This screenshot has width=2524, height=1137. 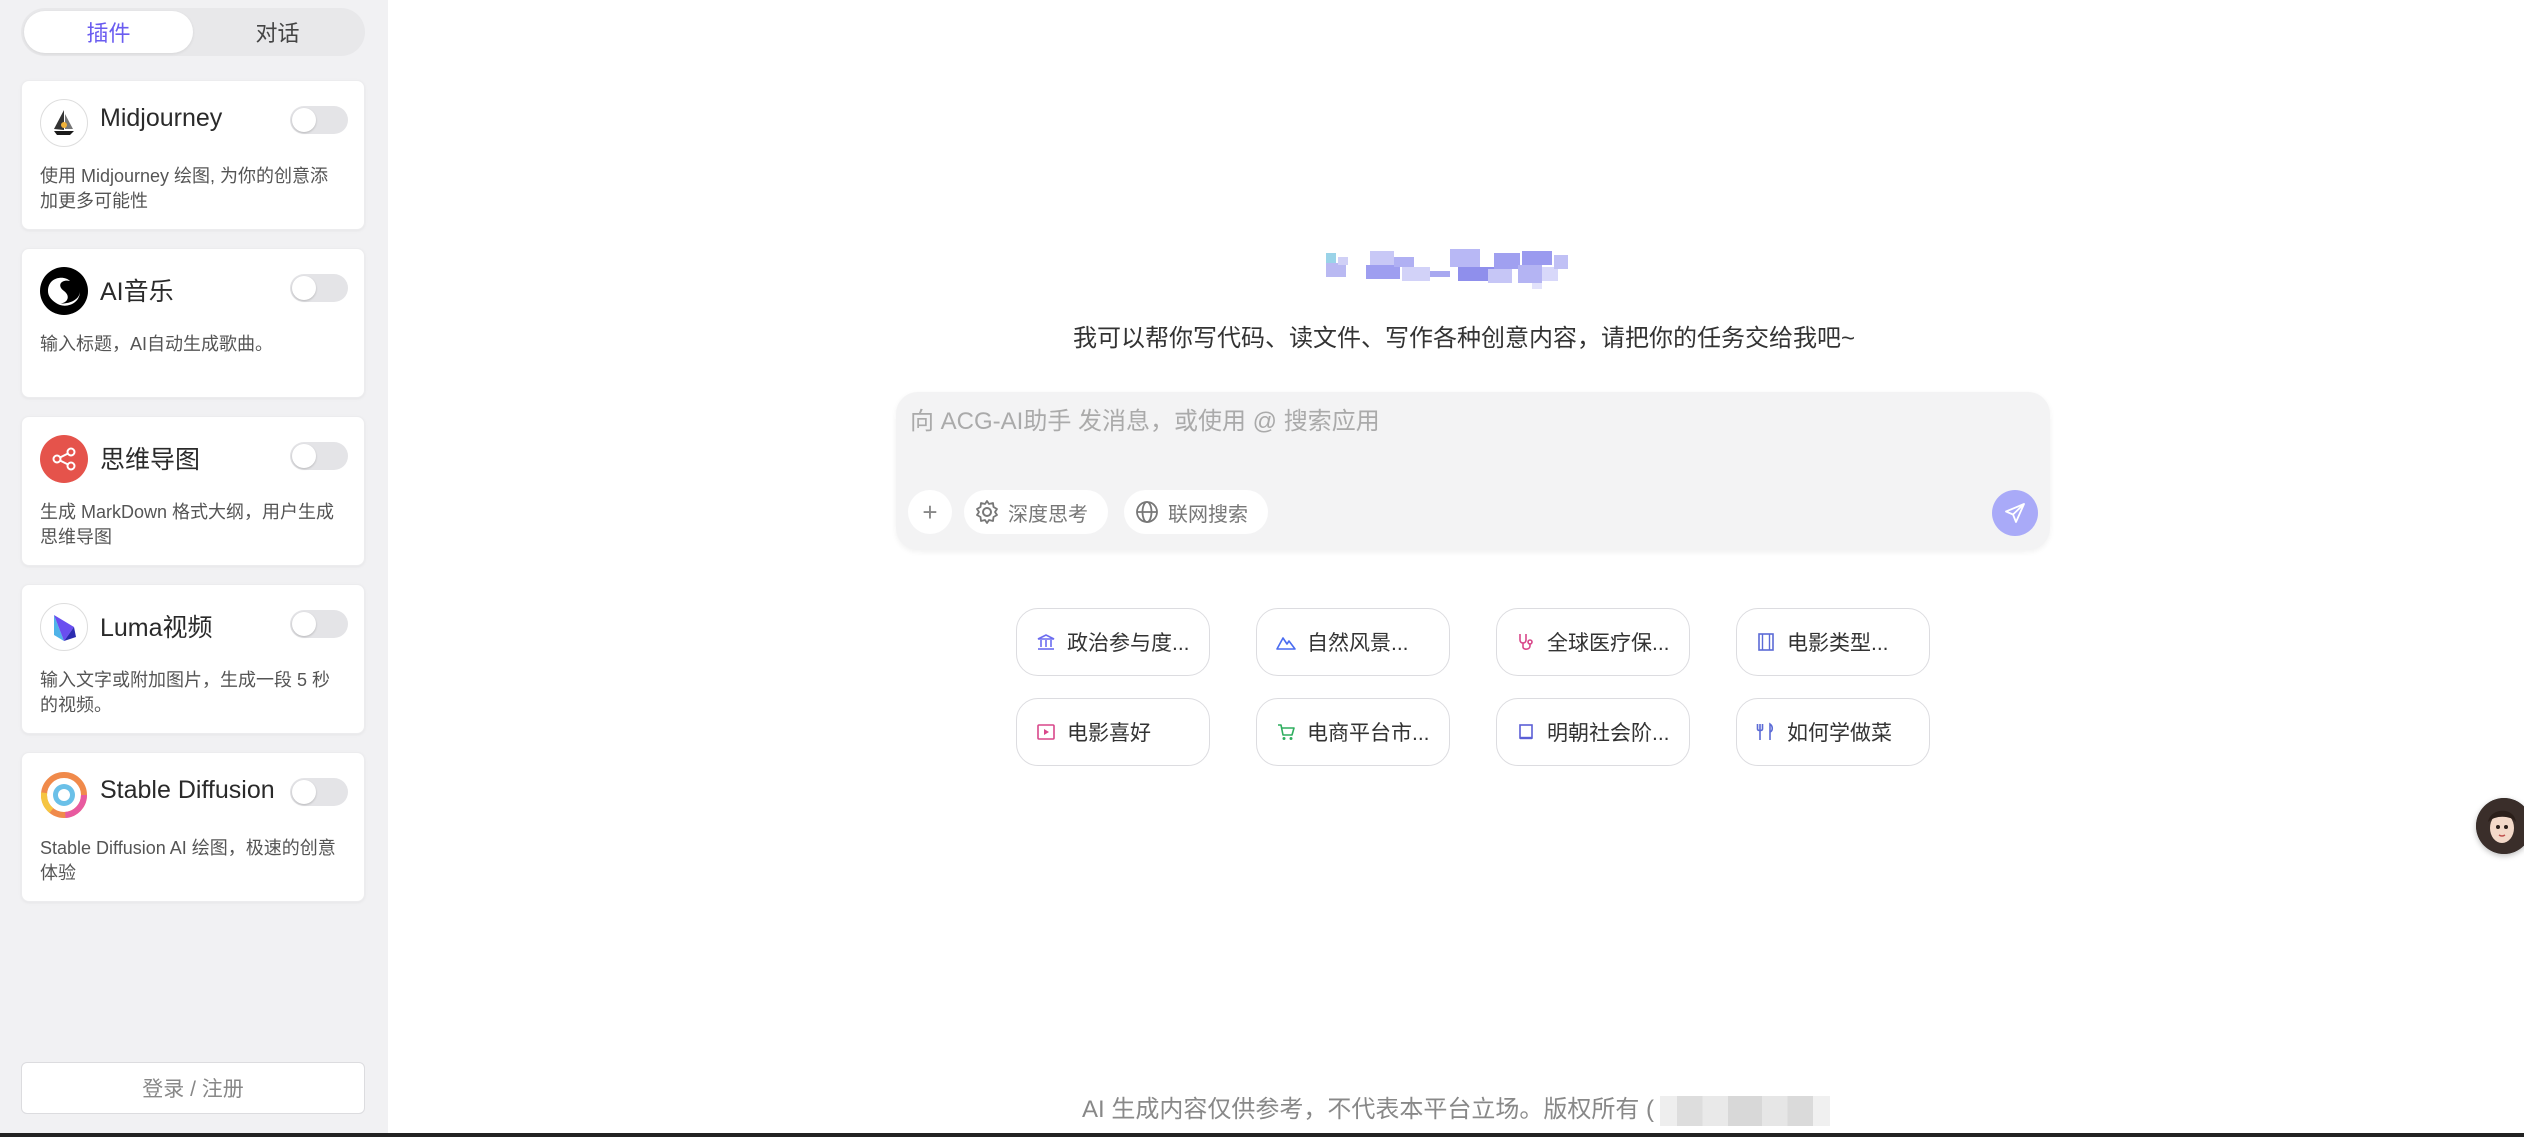 I want to click on sidebar-tab-switcher: 插件 对话, so click(x=193, y=32).